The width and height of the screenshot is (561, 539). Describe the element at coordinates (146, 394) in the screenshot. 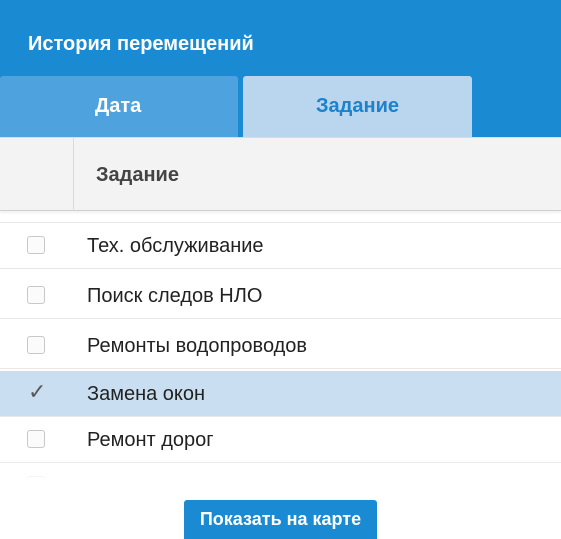

I see `task-label: Замена окон` at that location.